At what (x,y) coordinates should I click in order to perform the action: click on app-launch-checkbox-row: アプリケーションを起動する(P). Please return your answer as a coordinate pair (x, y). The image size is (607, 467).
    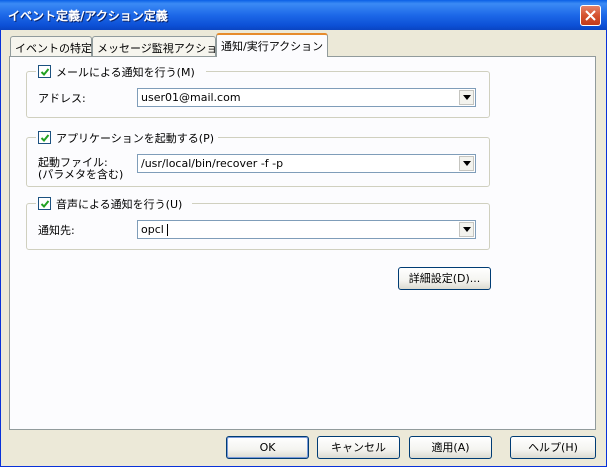
    Looking at the image, I should click on (127, 138).